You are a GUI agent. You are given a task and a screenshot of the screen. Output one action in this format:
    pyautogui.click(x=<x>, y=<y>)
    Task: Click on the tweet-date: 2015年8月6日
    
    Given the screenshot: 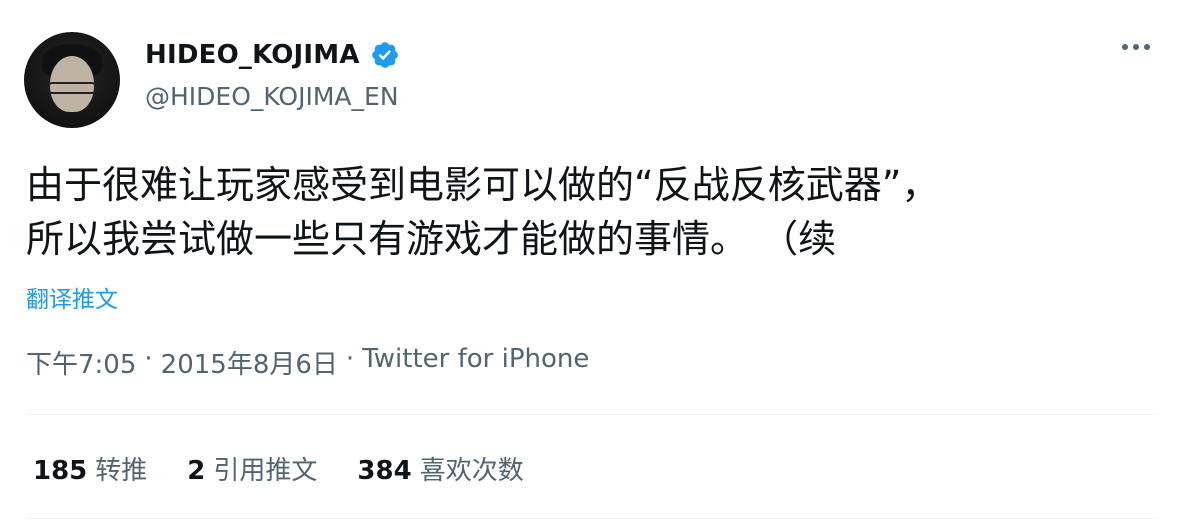 What is the action you would take?
    pyautogui.click(x=249, y=362)
    